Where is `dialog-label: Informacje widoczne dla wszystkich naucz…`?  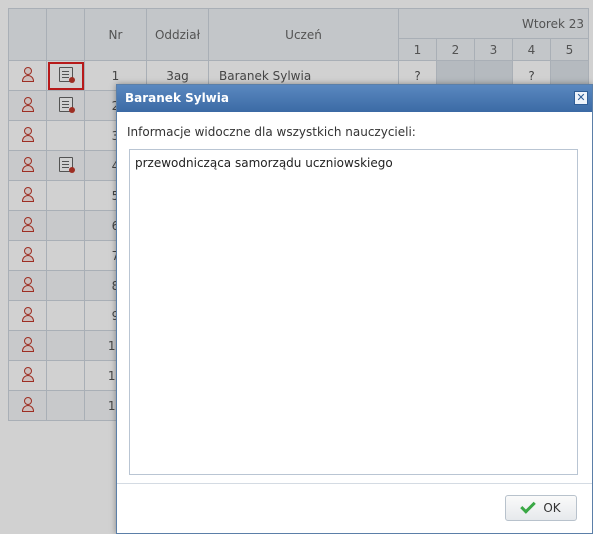
dialog-label: Informacje widoczne dla wszystkich naucz… is located at coordinates (271, 132).